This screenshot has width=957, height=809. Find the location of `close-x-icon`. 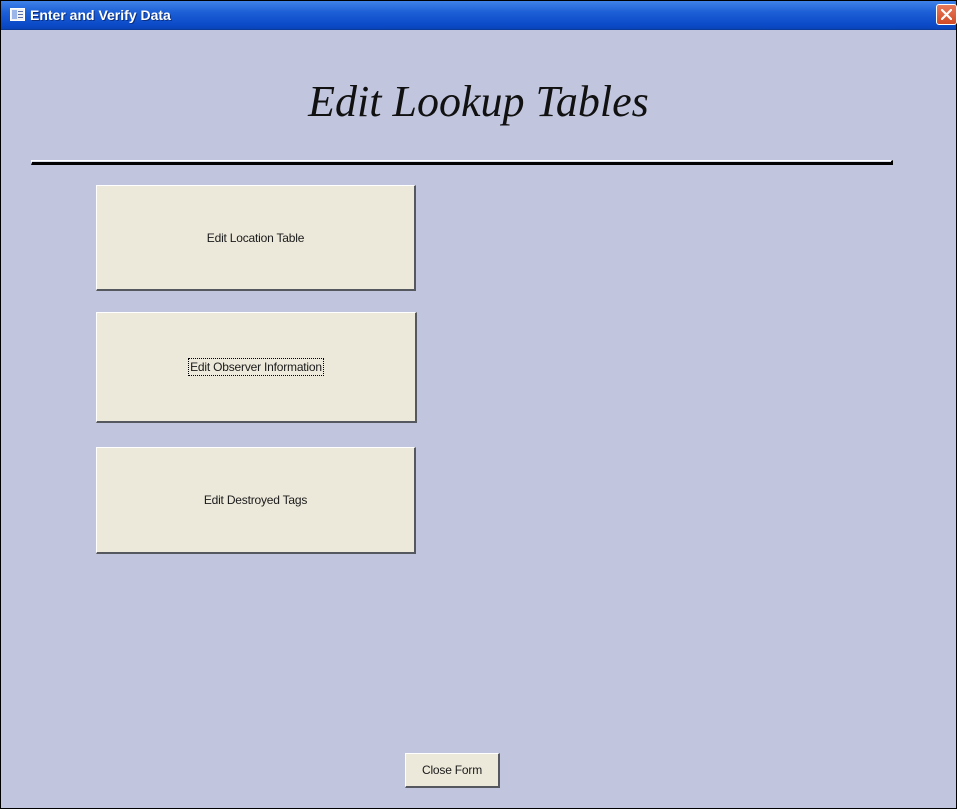

close-x-icon is located at coordinates (946, 14).